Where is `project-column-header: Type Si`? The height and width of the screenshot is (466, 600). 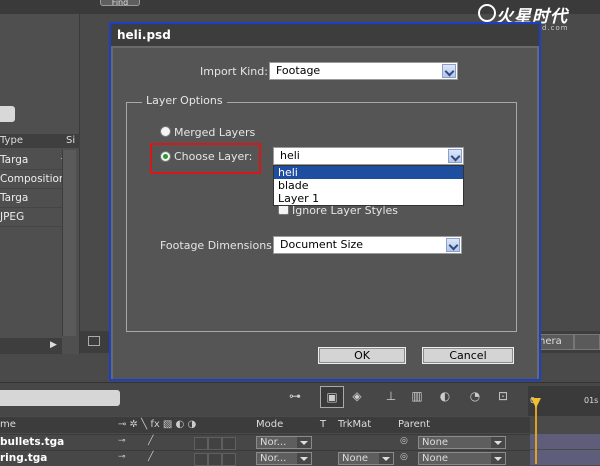
project-column-header: Type Si is located at coordinates (40, 141).